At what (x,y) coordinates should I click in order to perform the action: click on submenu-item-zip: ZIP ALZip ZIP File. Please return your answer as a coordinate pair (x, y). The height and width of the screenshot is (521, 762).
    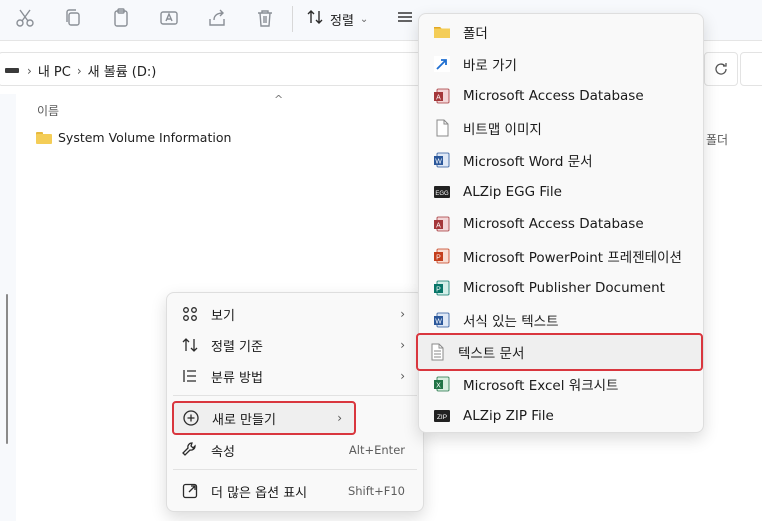
    Looking at the image, I should click on (561, 416).